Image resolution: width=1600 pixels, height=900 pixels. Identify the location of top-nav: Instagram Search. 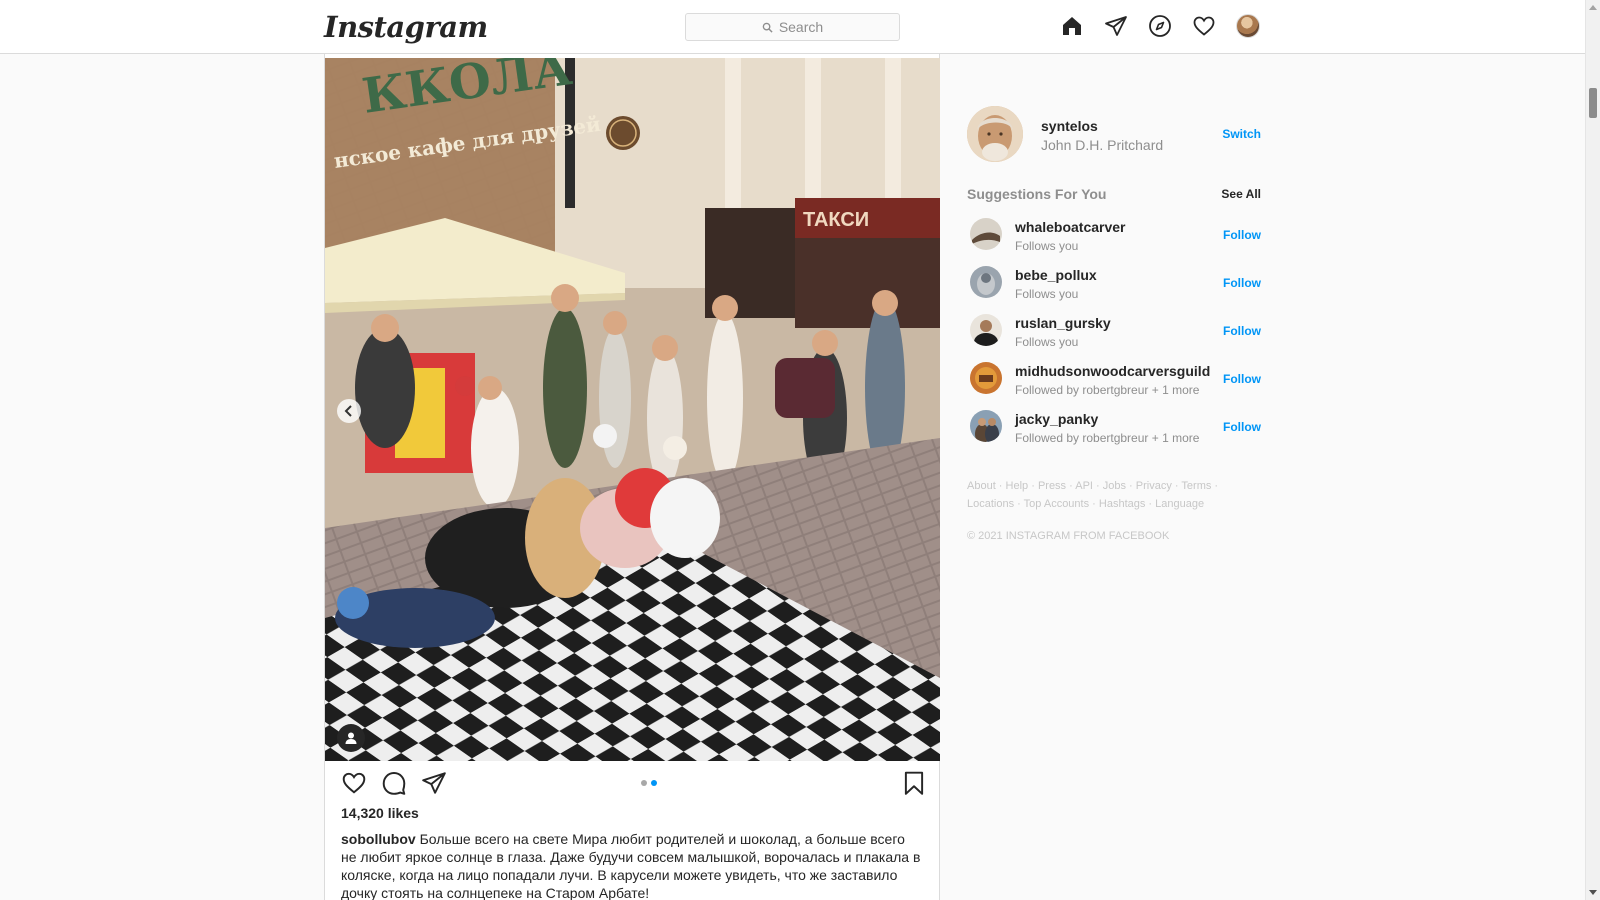
(792, 27).